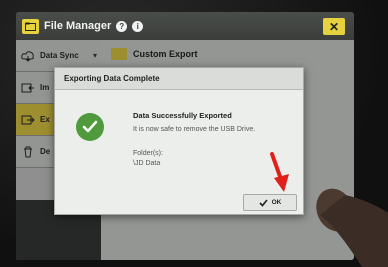 The height and width of the screenshot is (267, 388). What do you see at coordinates (112, 78) in the screenshot?
I see `dialog-title: Exporting Data Complete` at bounding box center [112, 78].